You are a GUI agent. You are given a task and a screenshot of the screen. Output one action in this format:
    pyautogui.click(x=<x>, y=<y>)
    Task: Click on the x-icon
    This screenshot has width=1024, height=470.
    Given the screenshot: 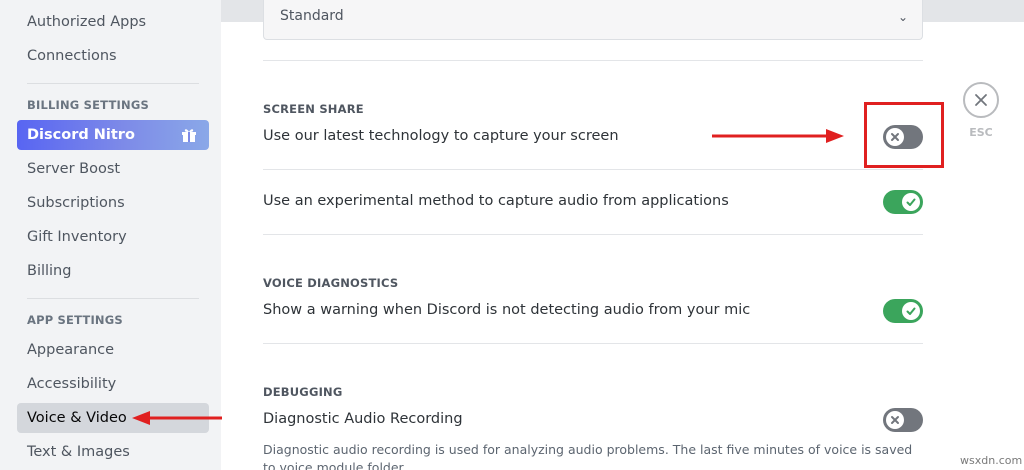 What is the action you would take?
    pyautogui.click(x=895, y=420)
    